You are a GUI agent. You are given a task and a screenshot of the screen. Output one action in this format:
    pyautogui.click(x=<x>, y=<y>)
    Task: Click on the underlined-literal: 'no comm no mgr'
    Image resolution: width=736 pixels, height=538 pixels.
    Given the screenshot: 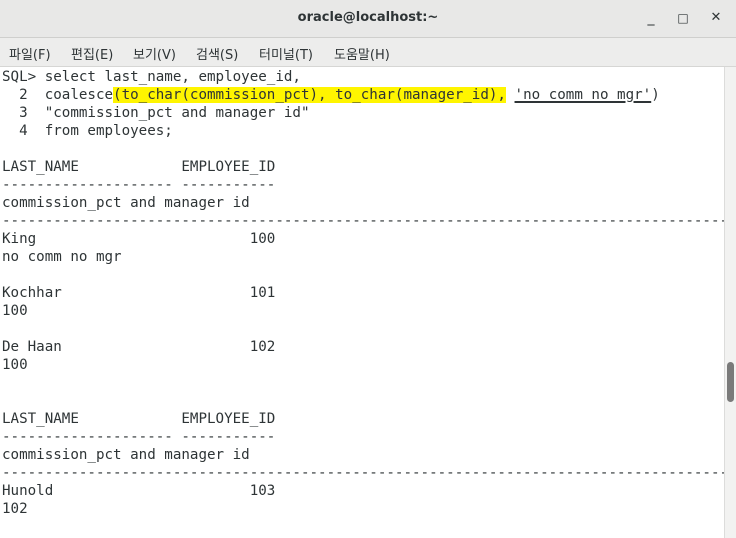 What is the action you would take?
    pyautogui.click(x=583, y=95)
    